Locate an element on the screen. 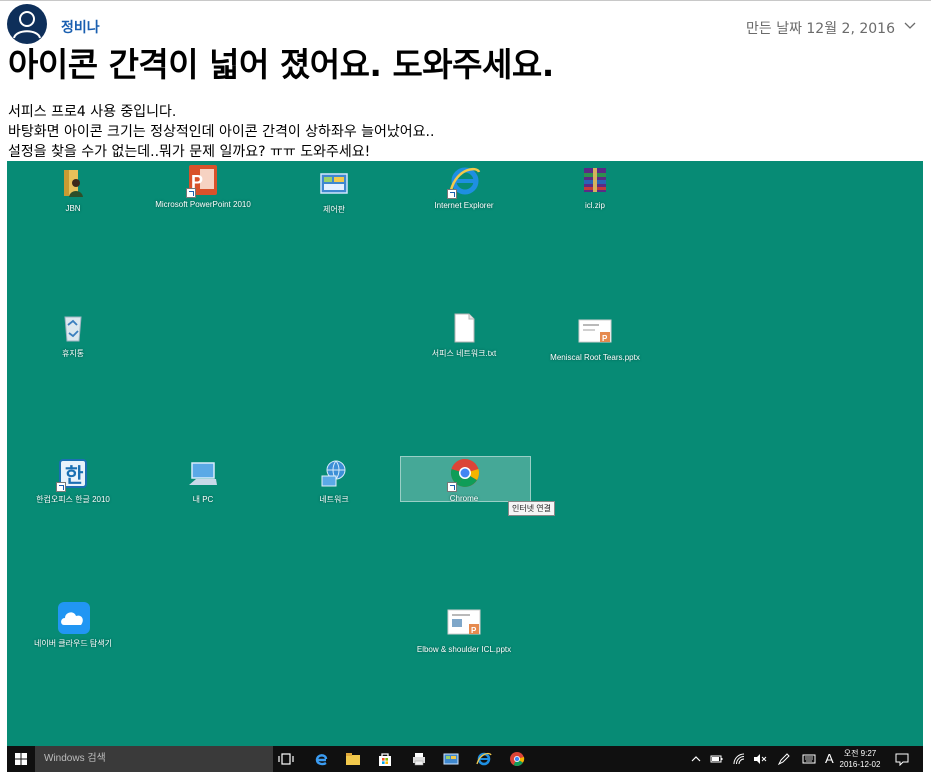 This screenshot has width=931, height=777. desktop-icon-this-pc: 내 PC is located at coordinates (203, 481).